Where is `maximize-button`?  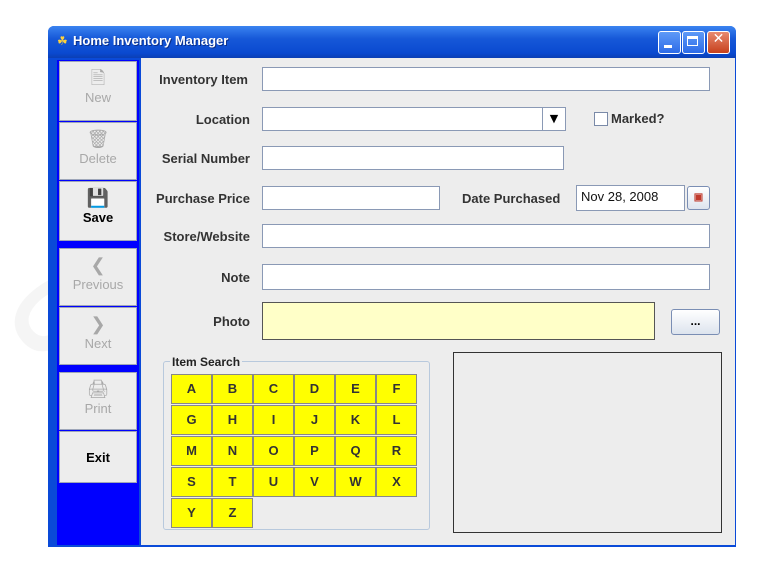 maximize-button is located at coordinates (693, 42).